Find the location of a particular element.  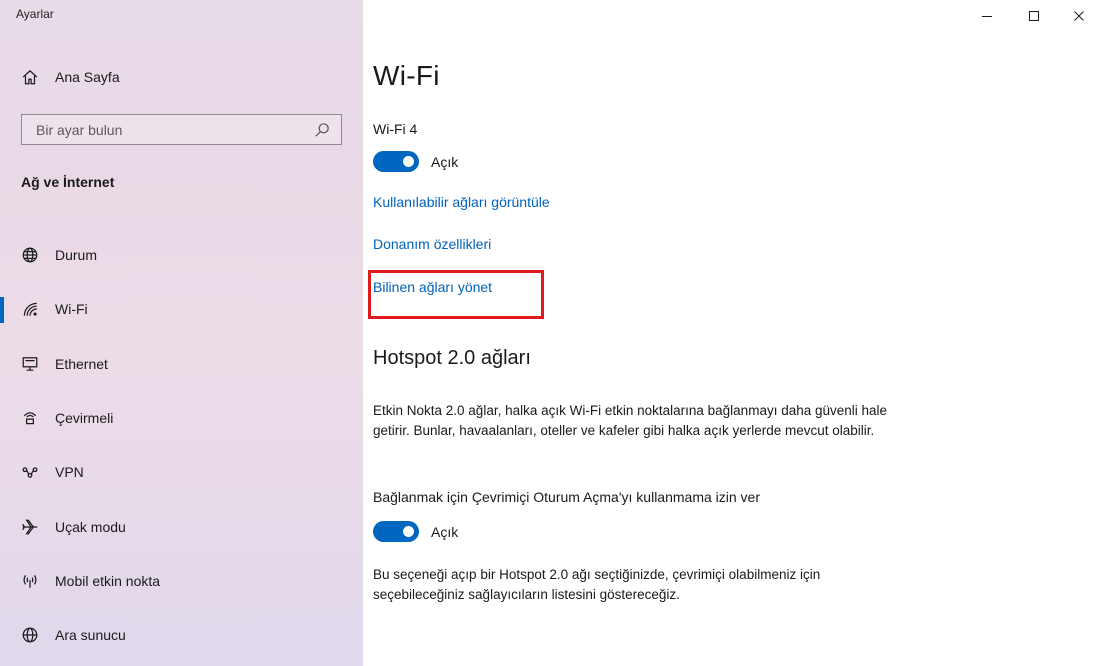

sidebar-item-label: Durum is located at coordinates (76, 255).